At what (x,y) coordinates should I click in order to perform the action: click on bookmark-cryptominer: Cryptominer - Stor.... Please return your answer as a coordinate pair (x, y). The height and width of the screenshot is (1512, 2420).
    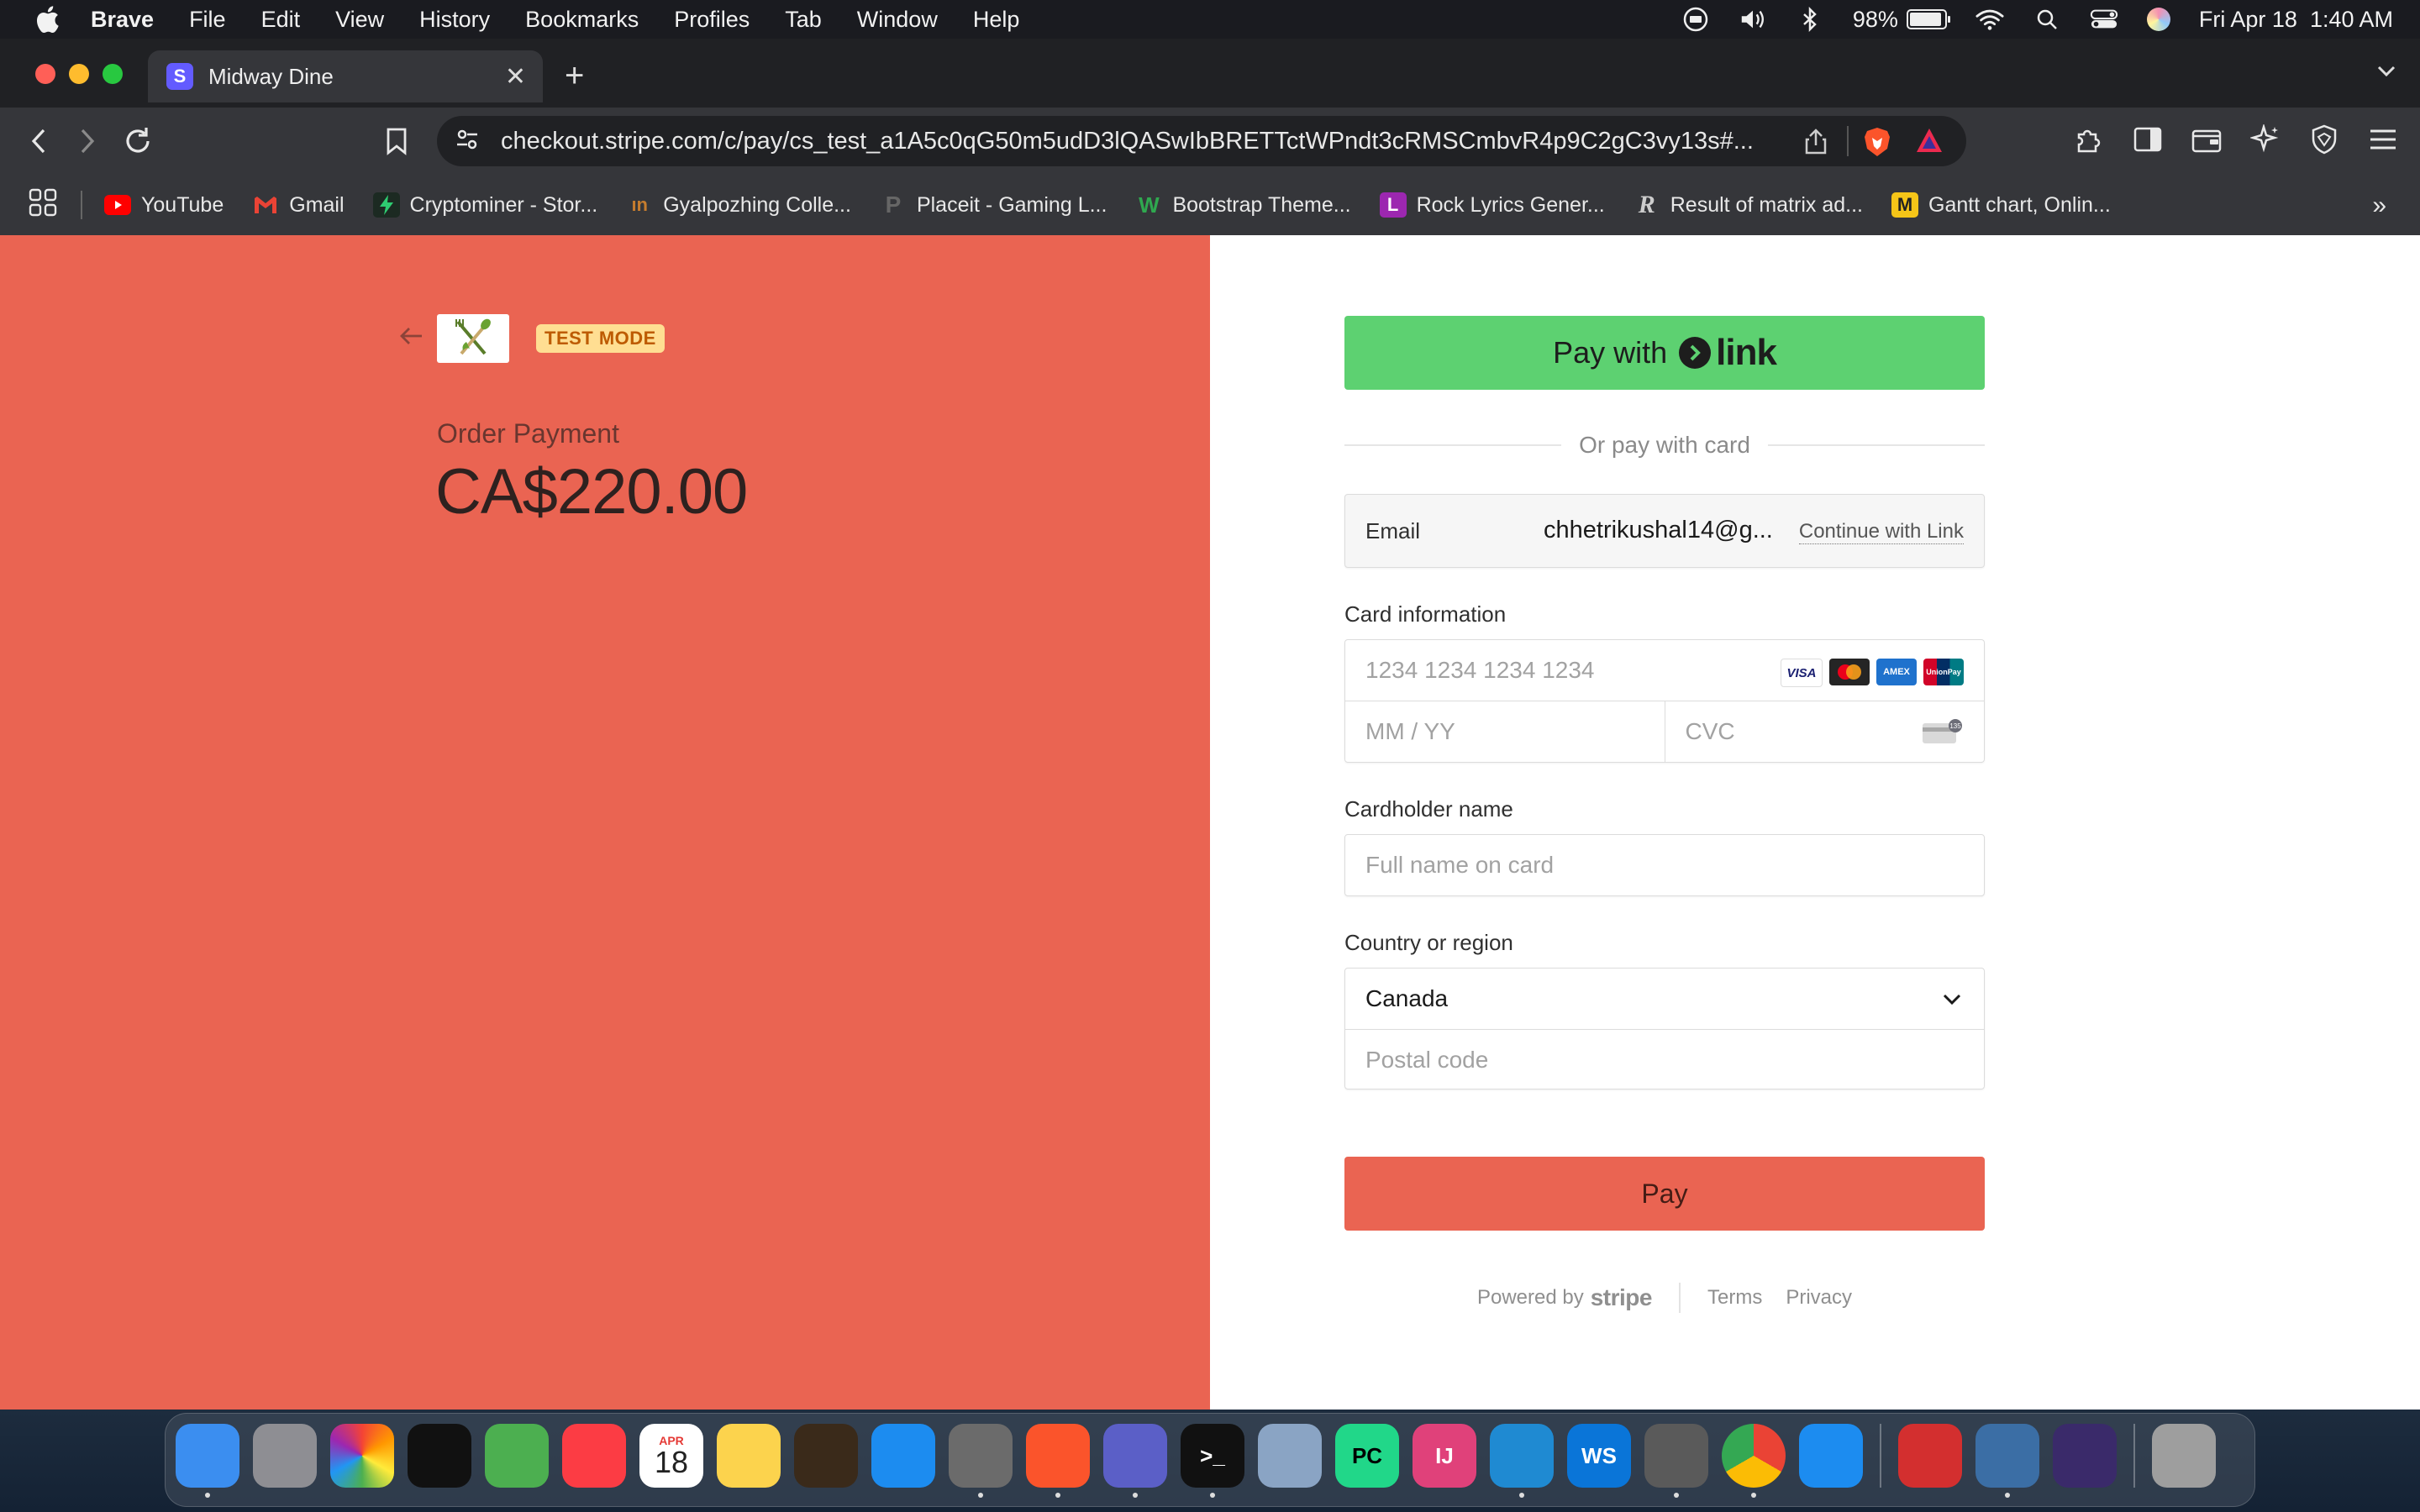
    Looking at the image, I should click on (484, 205).